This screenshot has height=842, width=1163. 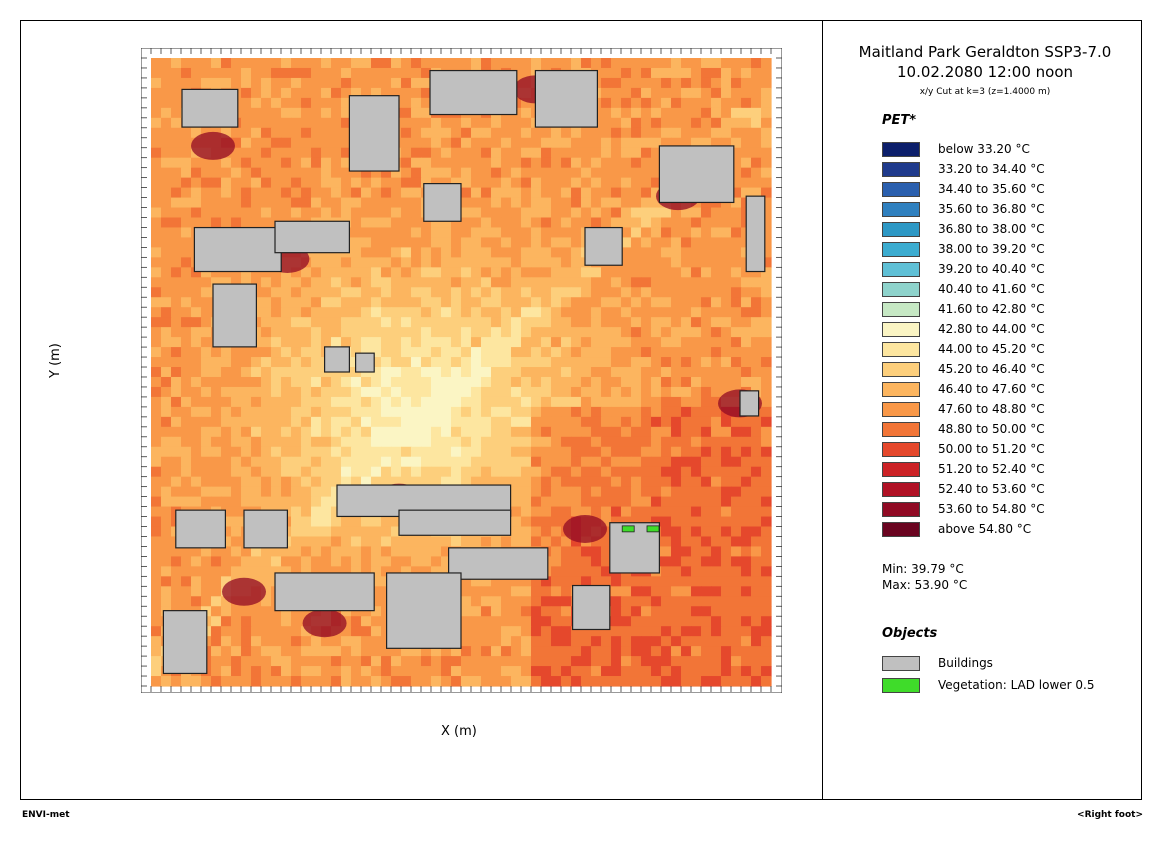 I want to click on hot-spot, so click(x=585, y=529).